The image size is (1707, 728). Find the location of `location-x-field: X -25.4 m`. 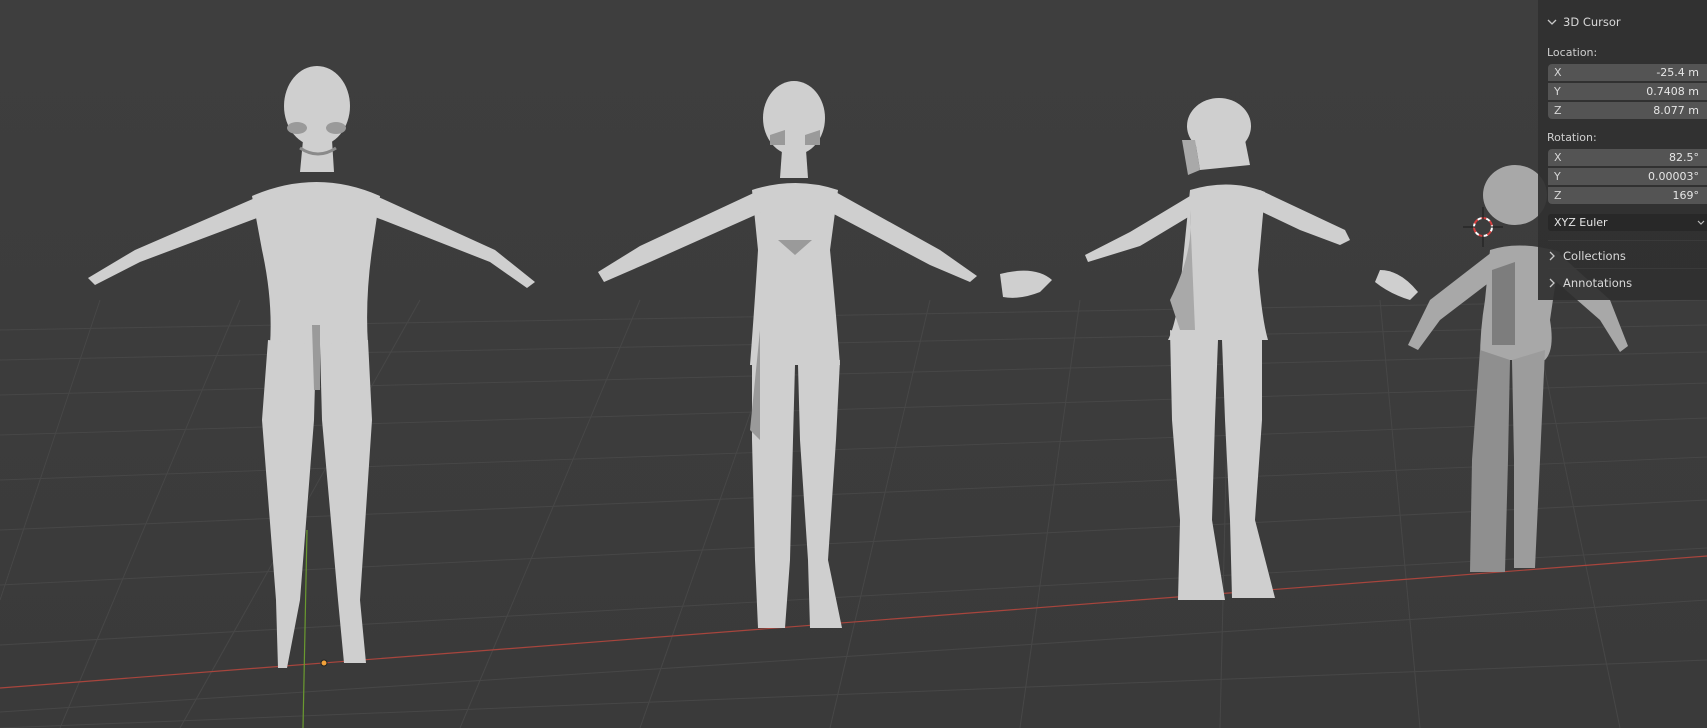

location-x-field: X -25.4 m is located at coordinates (1627, 72).